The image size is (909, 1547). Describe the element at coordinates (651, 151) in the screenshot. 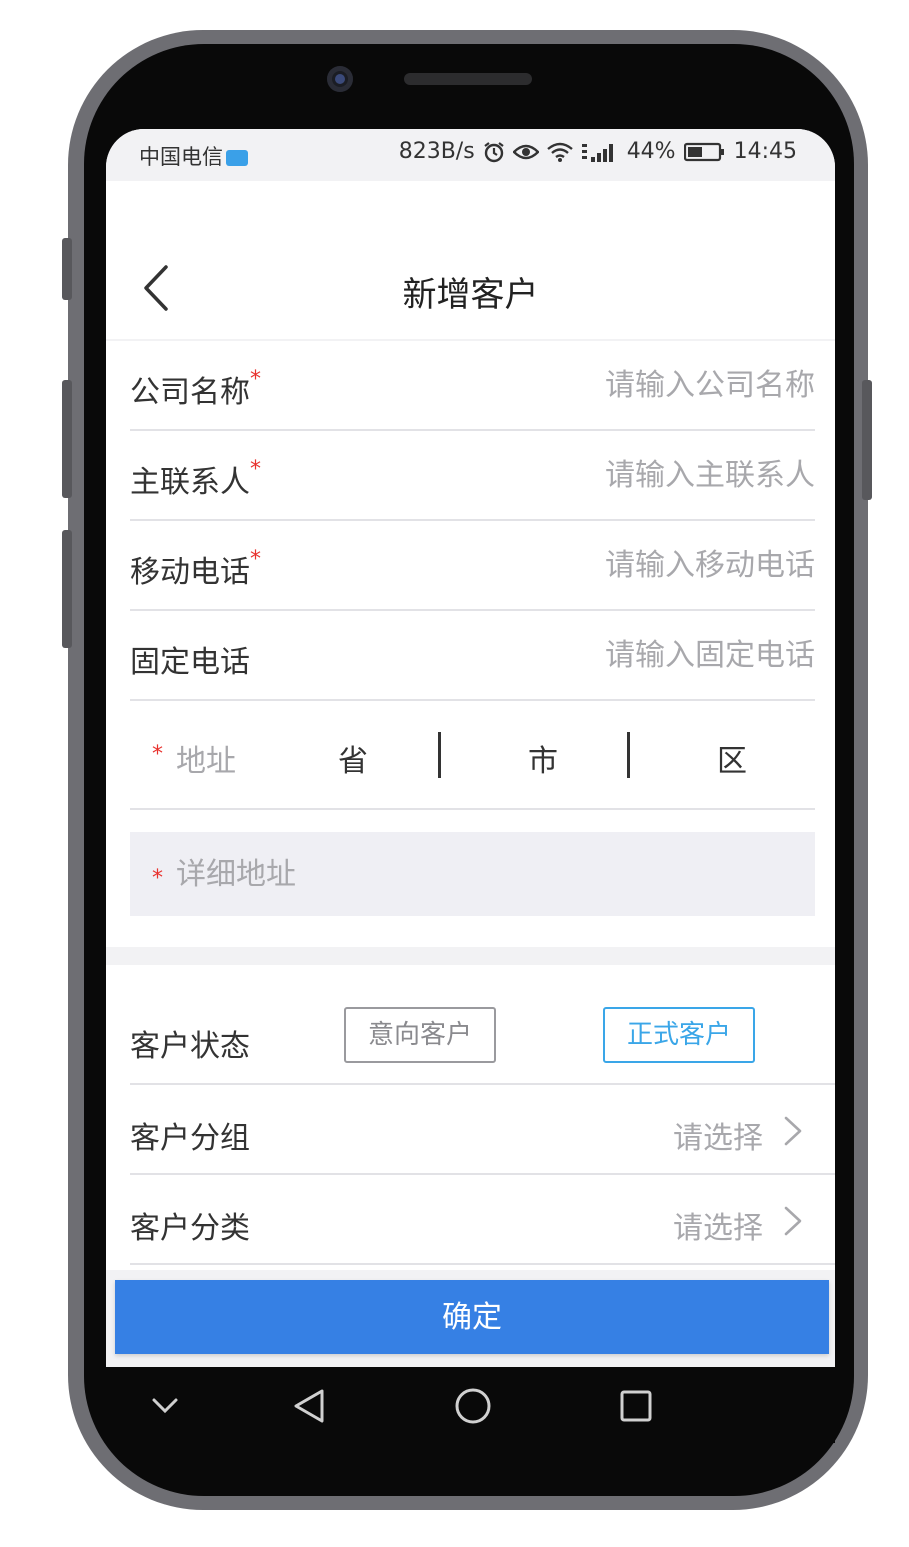

I see `battery-percent: 44%` at that location.